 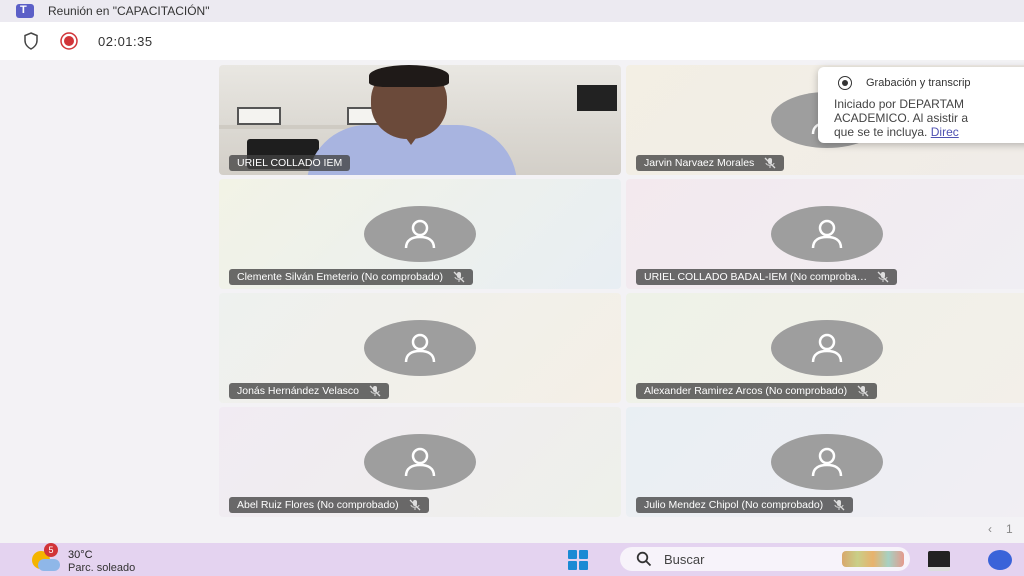 What do you see at coordinates (644, 559) in the screenshot?
I see `search-icon` at bounding box center [644, 559].